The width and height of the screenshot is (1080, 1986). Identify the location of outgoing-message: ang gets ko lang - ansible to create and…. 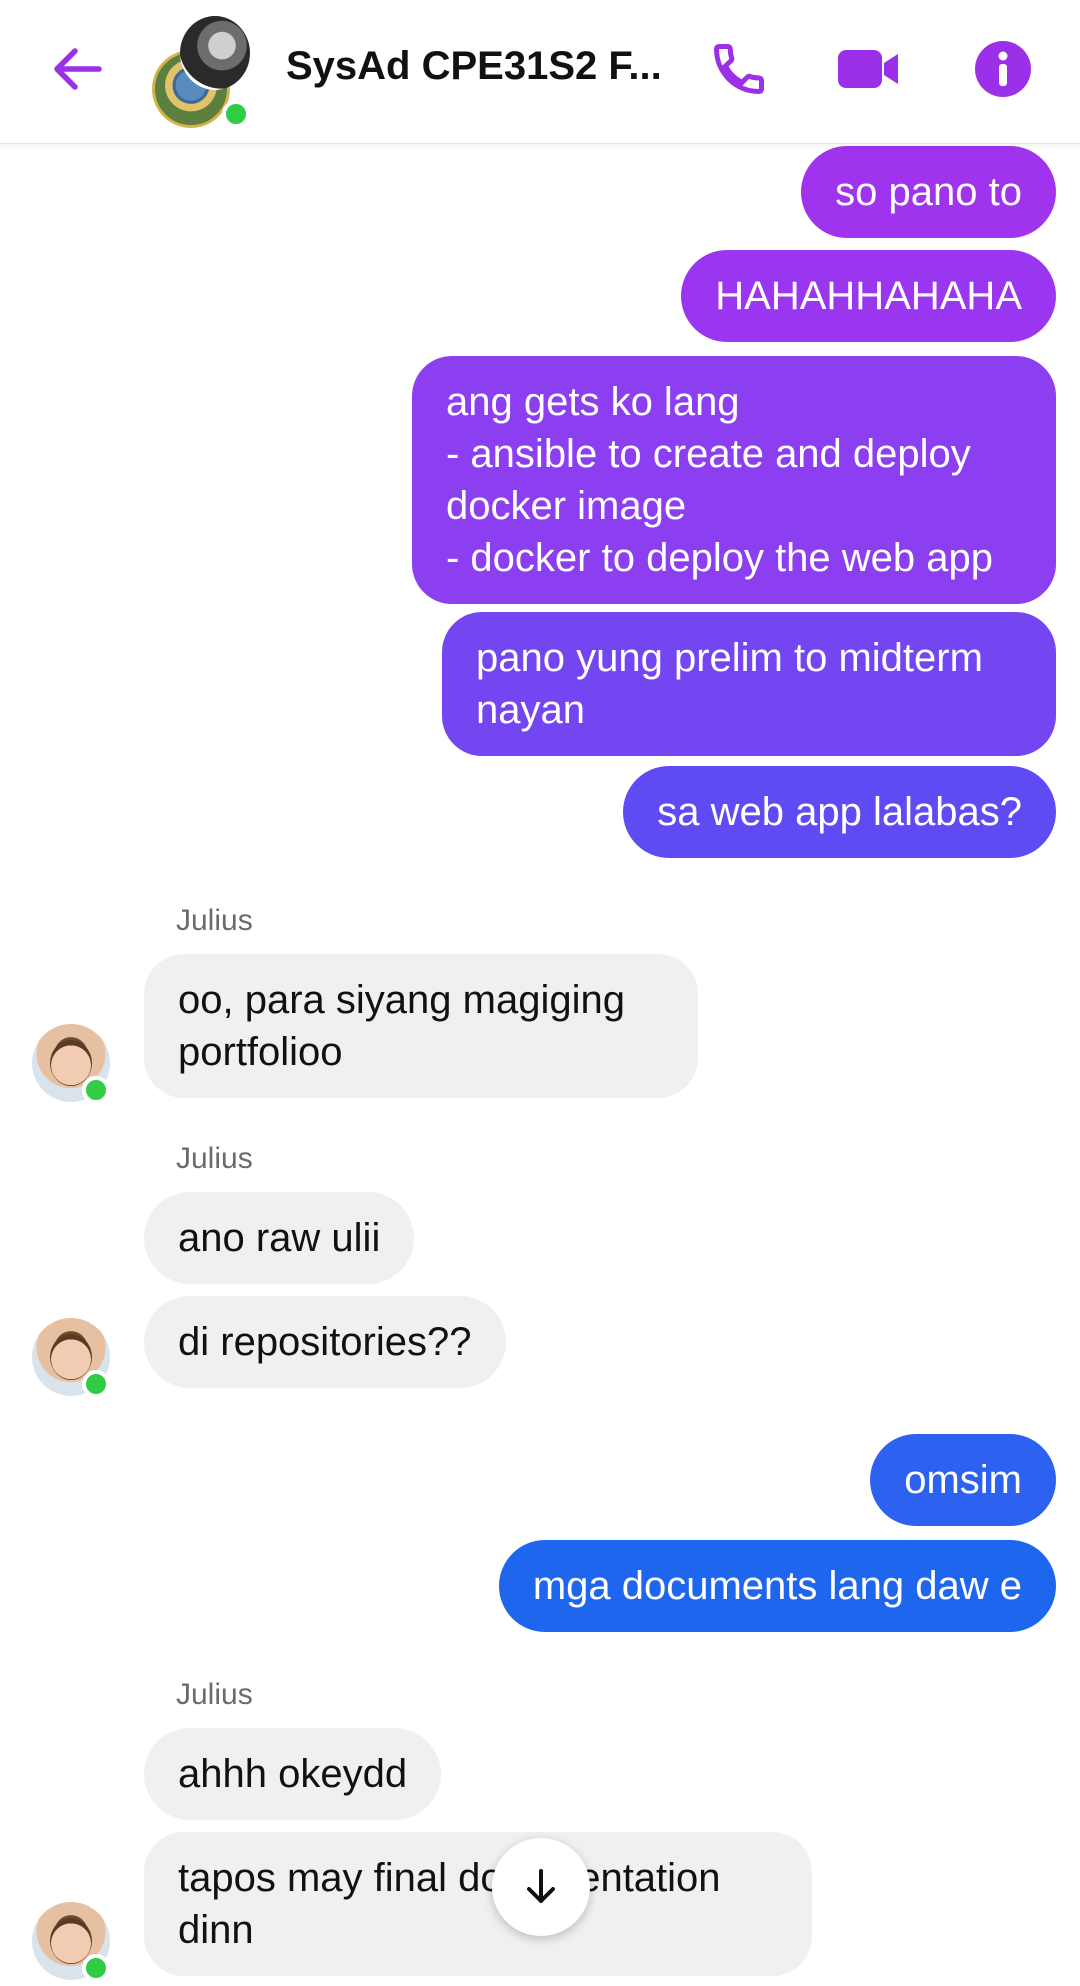
(734, 480).